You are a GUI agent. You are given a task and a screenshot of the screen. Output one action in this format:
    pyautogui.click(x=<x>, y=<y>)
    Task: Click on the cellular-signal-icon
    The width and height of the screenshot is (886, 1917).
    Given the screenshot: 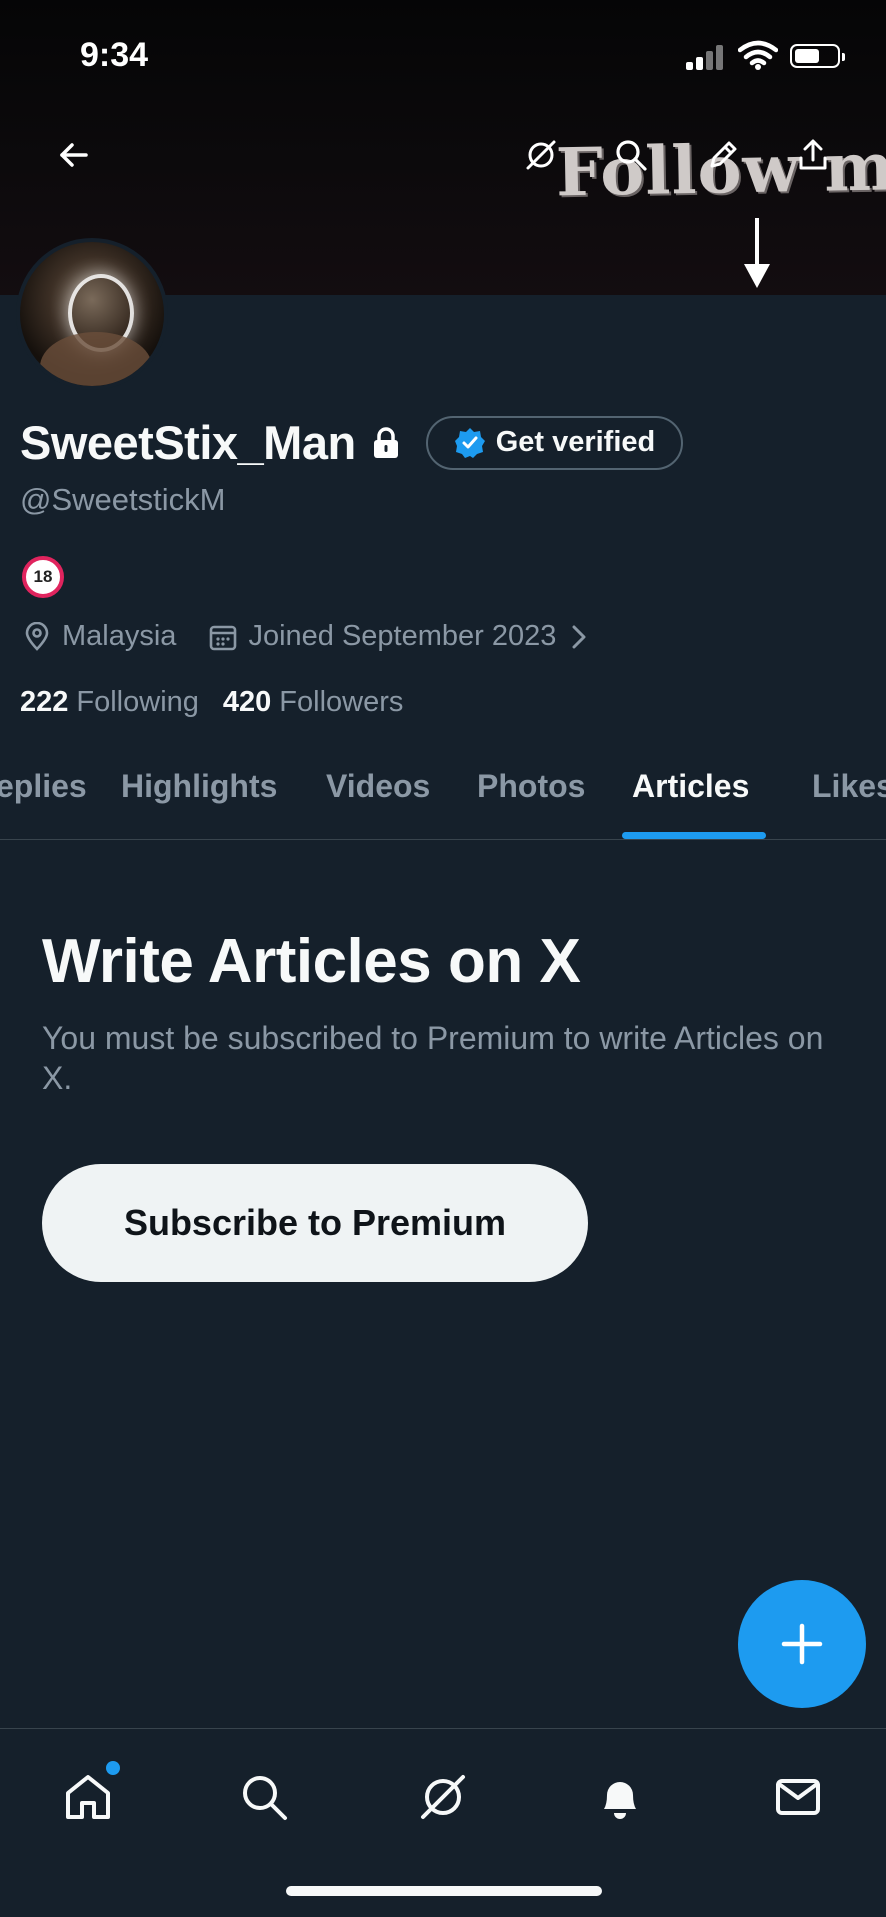 What is the action you would take?
    pyautogui.click(x=706, y=57)
    